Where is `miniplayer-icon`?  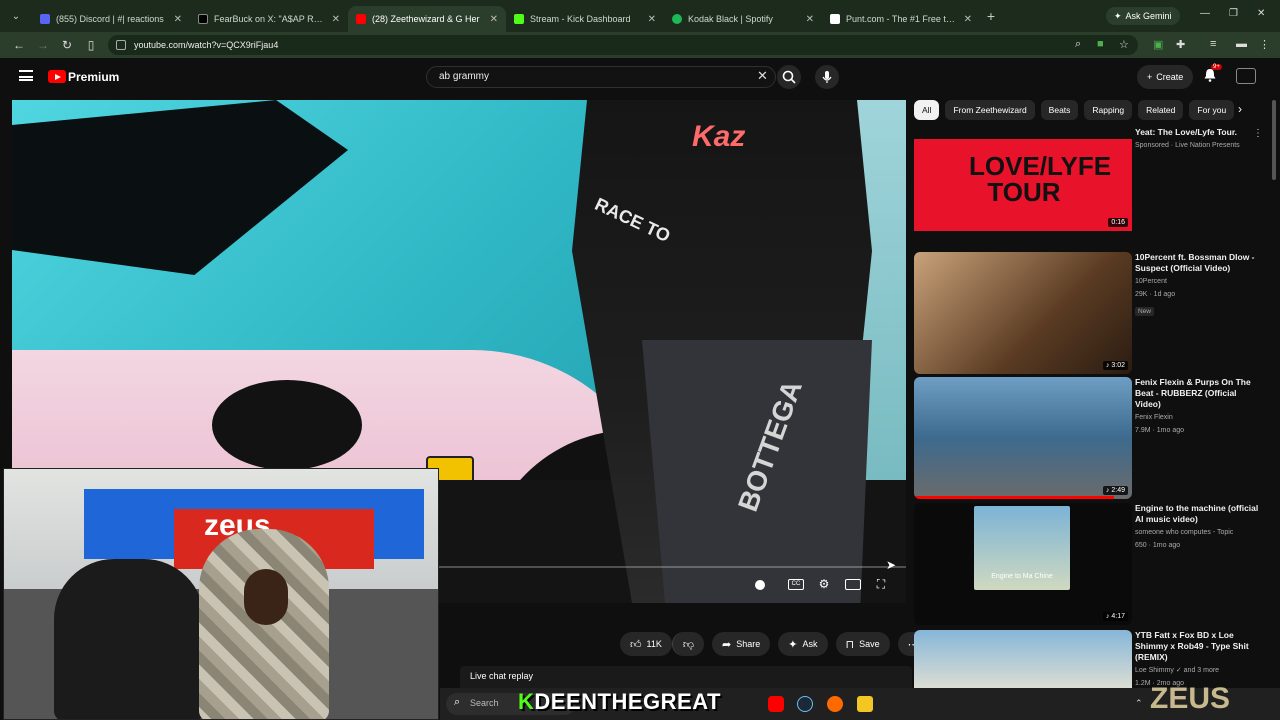
miniplayer-icon is located at coordinates (853, 584).